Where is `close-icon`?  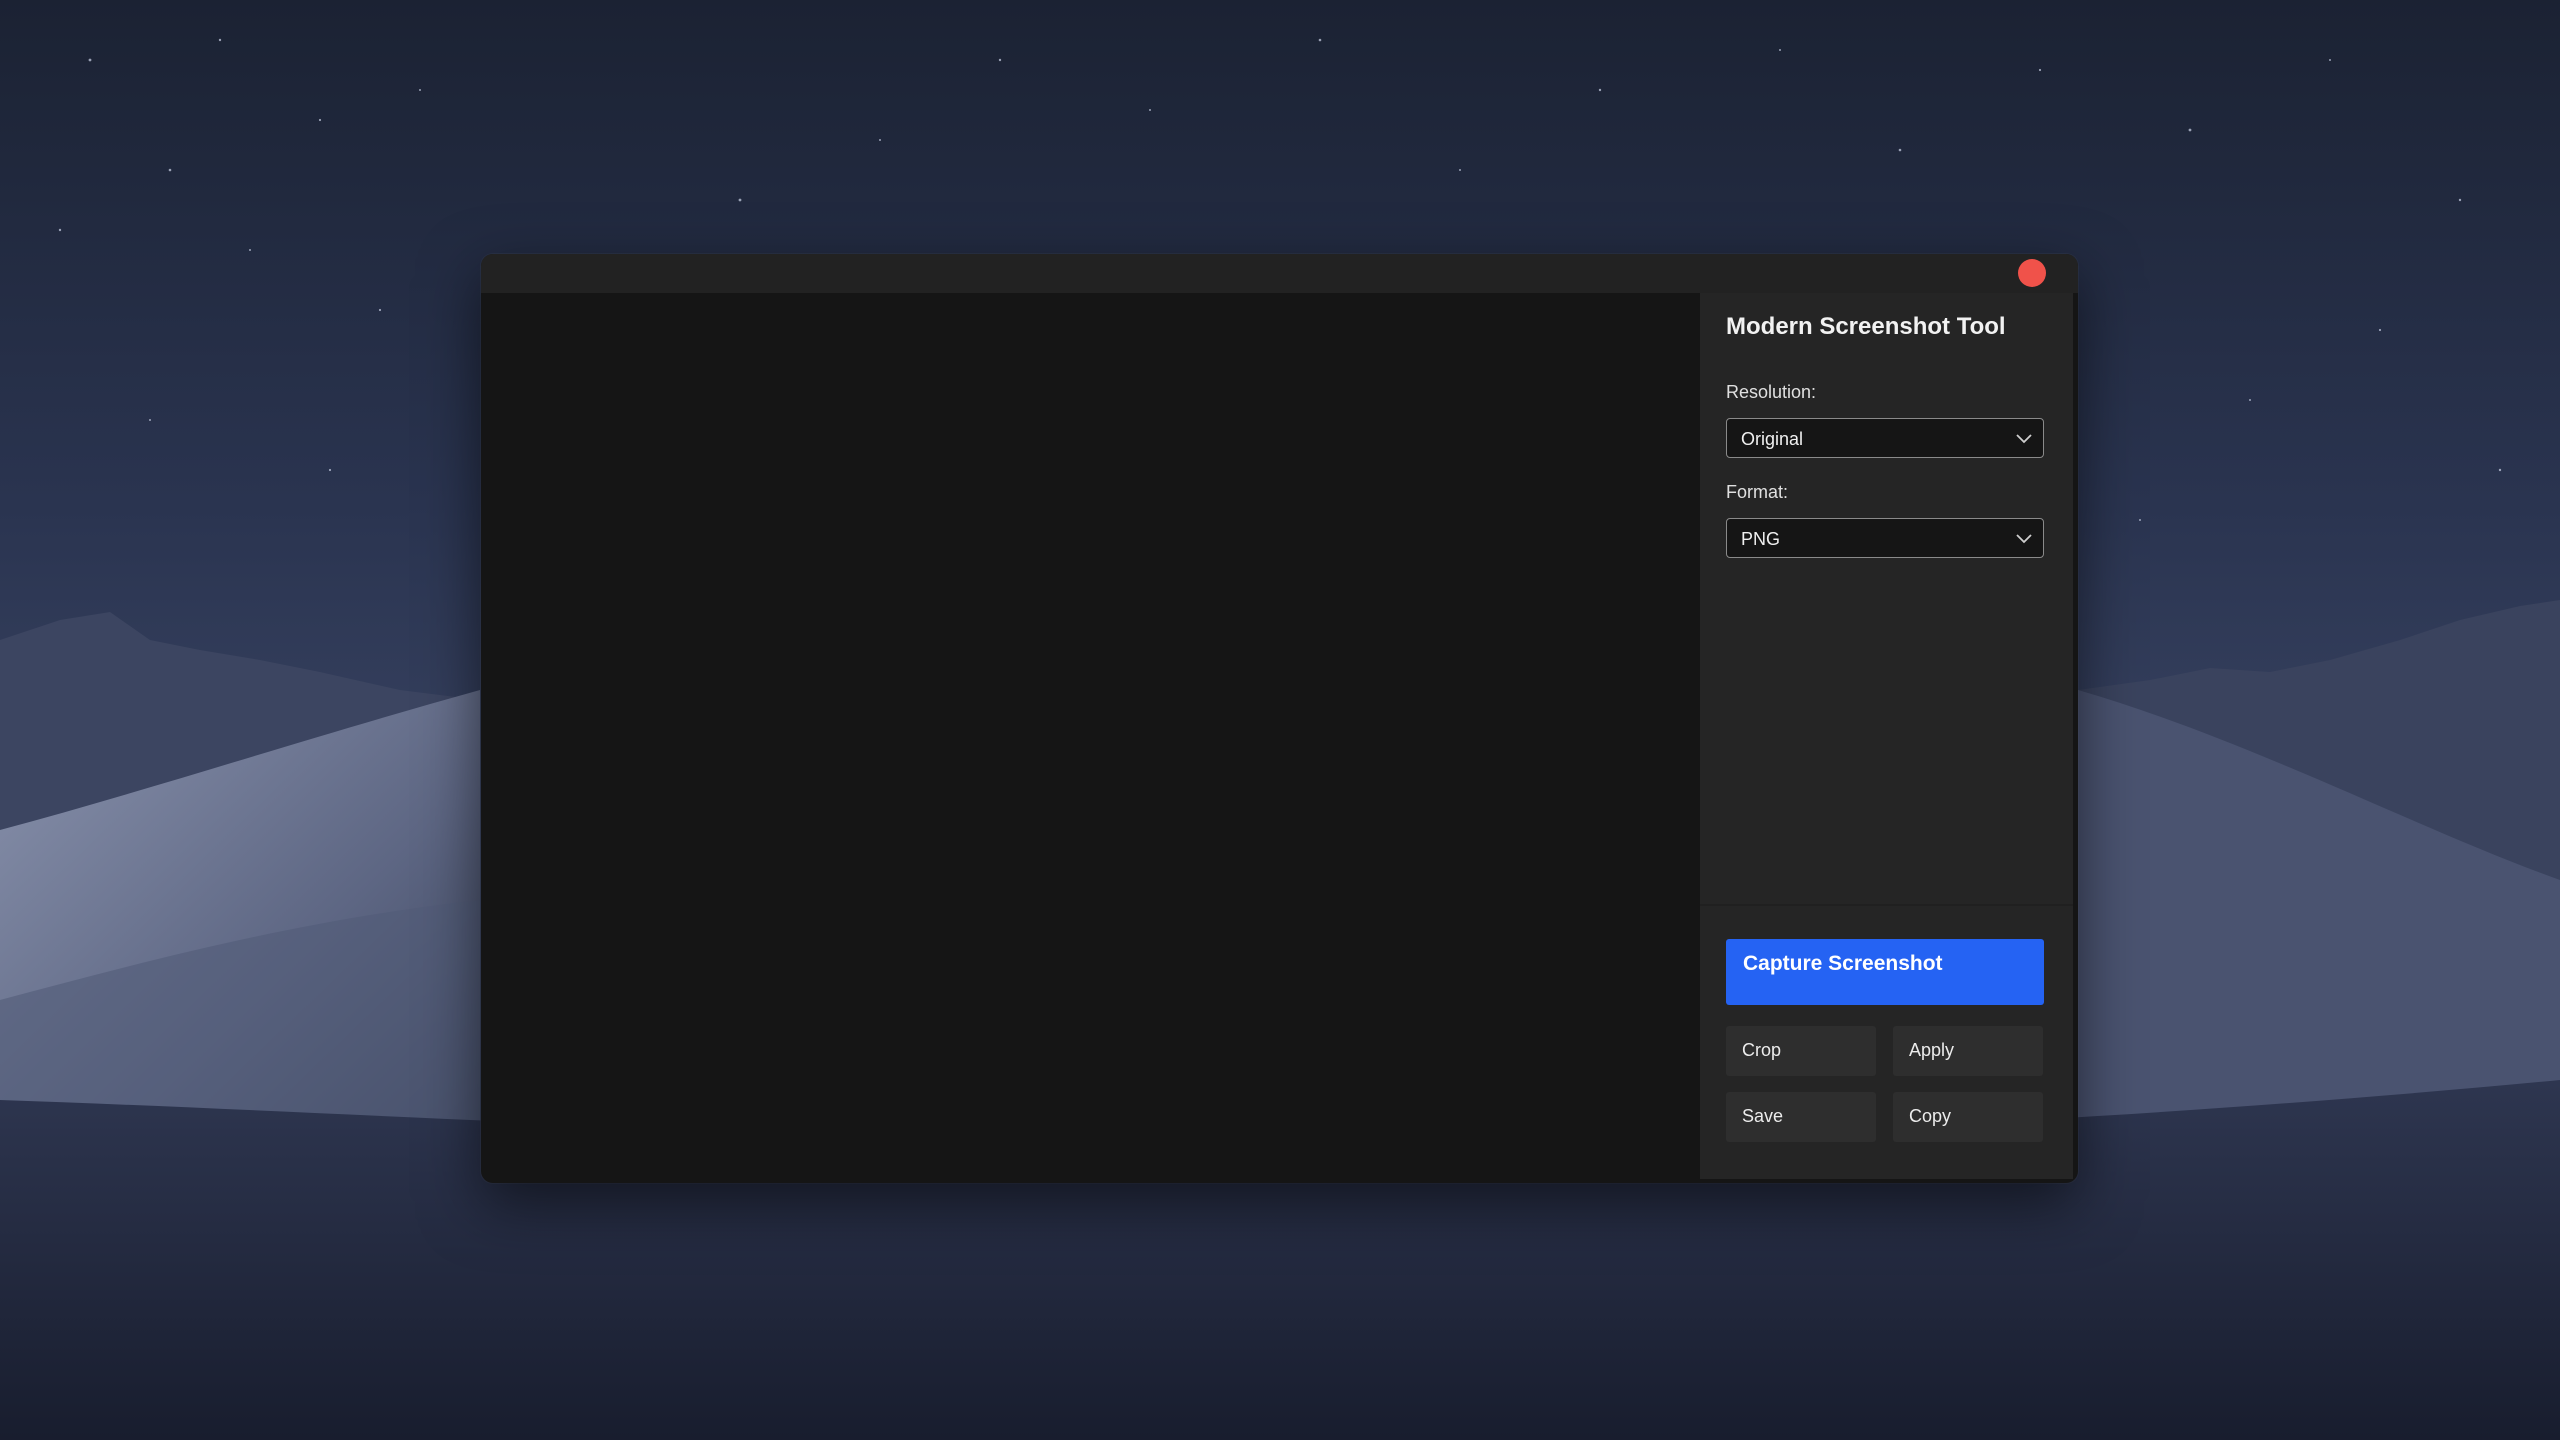
close-icon is located at coordinates (2032, 273).